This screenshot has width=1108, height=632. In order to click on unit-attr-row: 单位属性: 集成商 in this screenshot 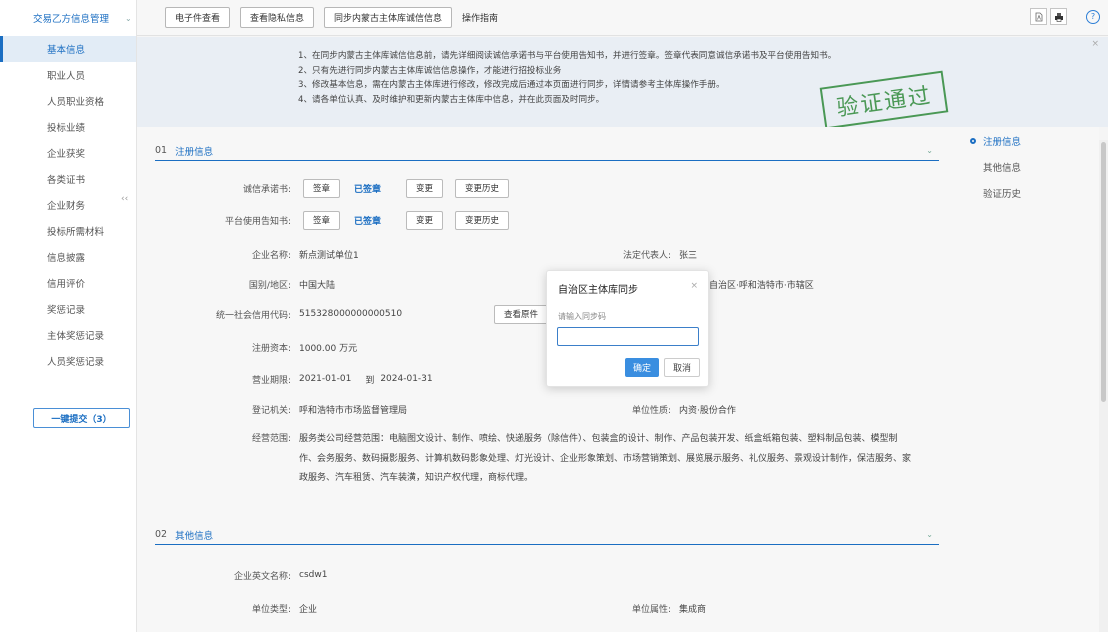, I will do `click(611, 608)`.